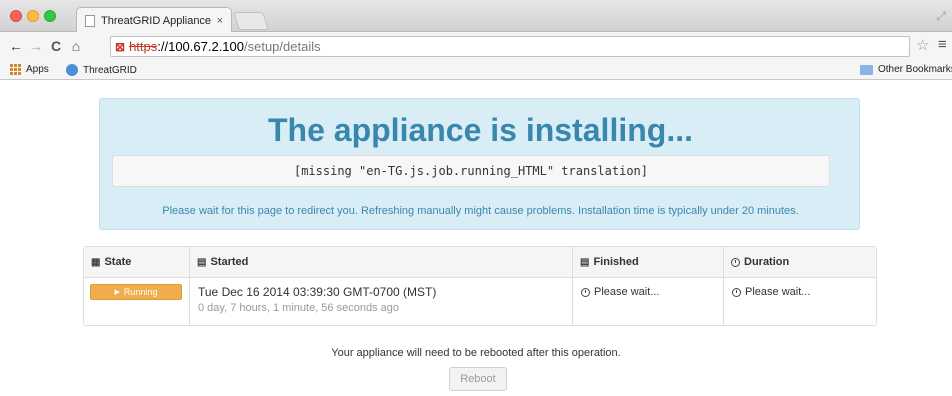  I want to click on header-state: ▦ State, so click(136, 262).